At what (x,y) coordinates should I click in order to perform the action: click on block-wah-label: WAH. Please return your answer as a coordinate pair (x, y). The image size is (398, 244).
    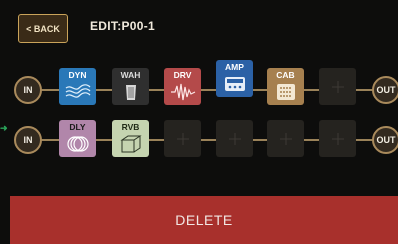
    Looking at the image, I should click on (130, 75).